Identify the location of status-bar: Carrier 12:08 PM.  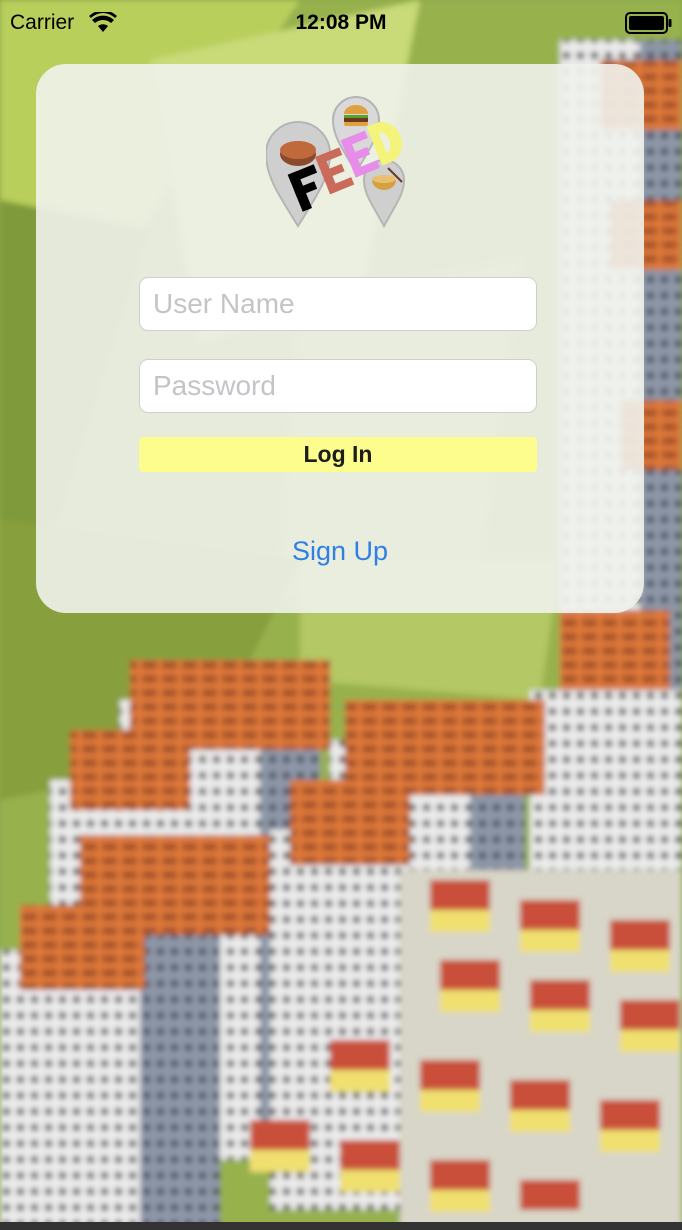
(341, 23).